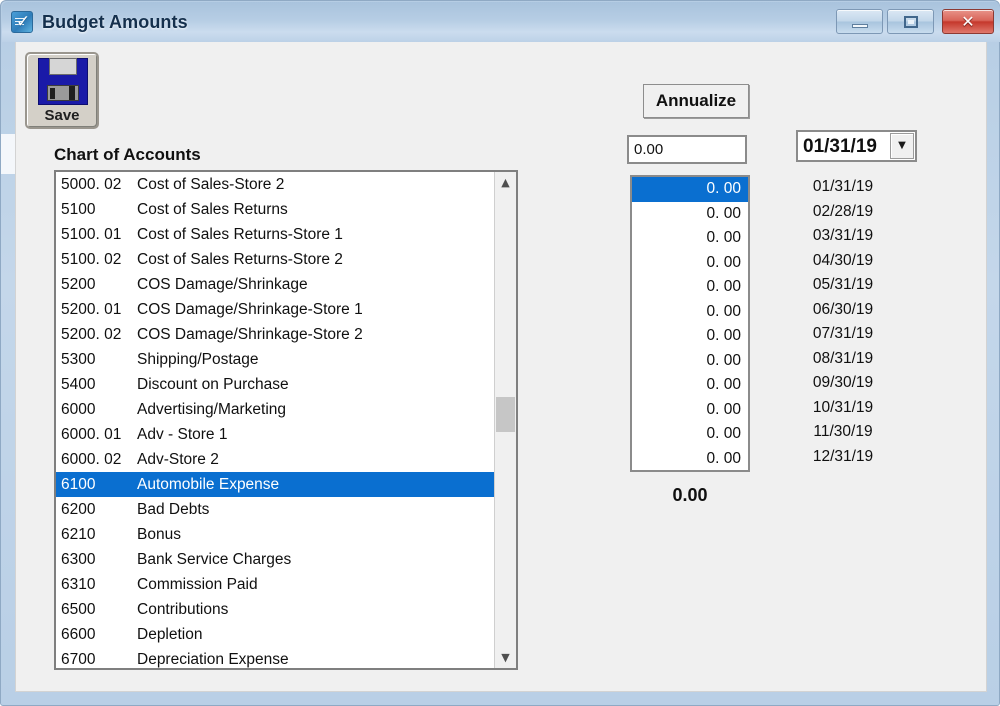 The image size is (1000, 706). I want to click on account-row: 6600 Depletion, so click(277, 634).